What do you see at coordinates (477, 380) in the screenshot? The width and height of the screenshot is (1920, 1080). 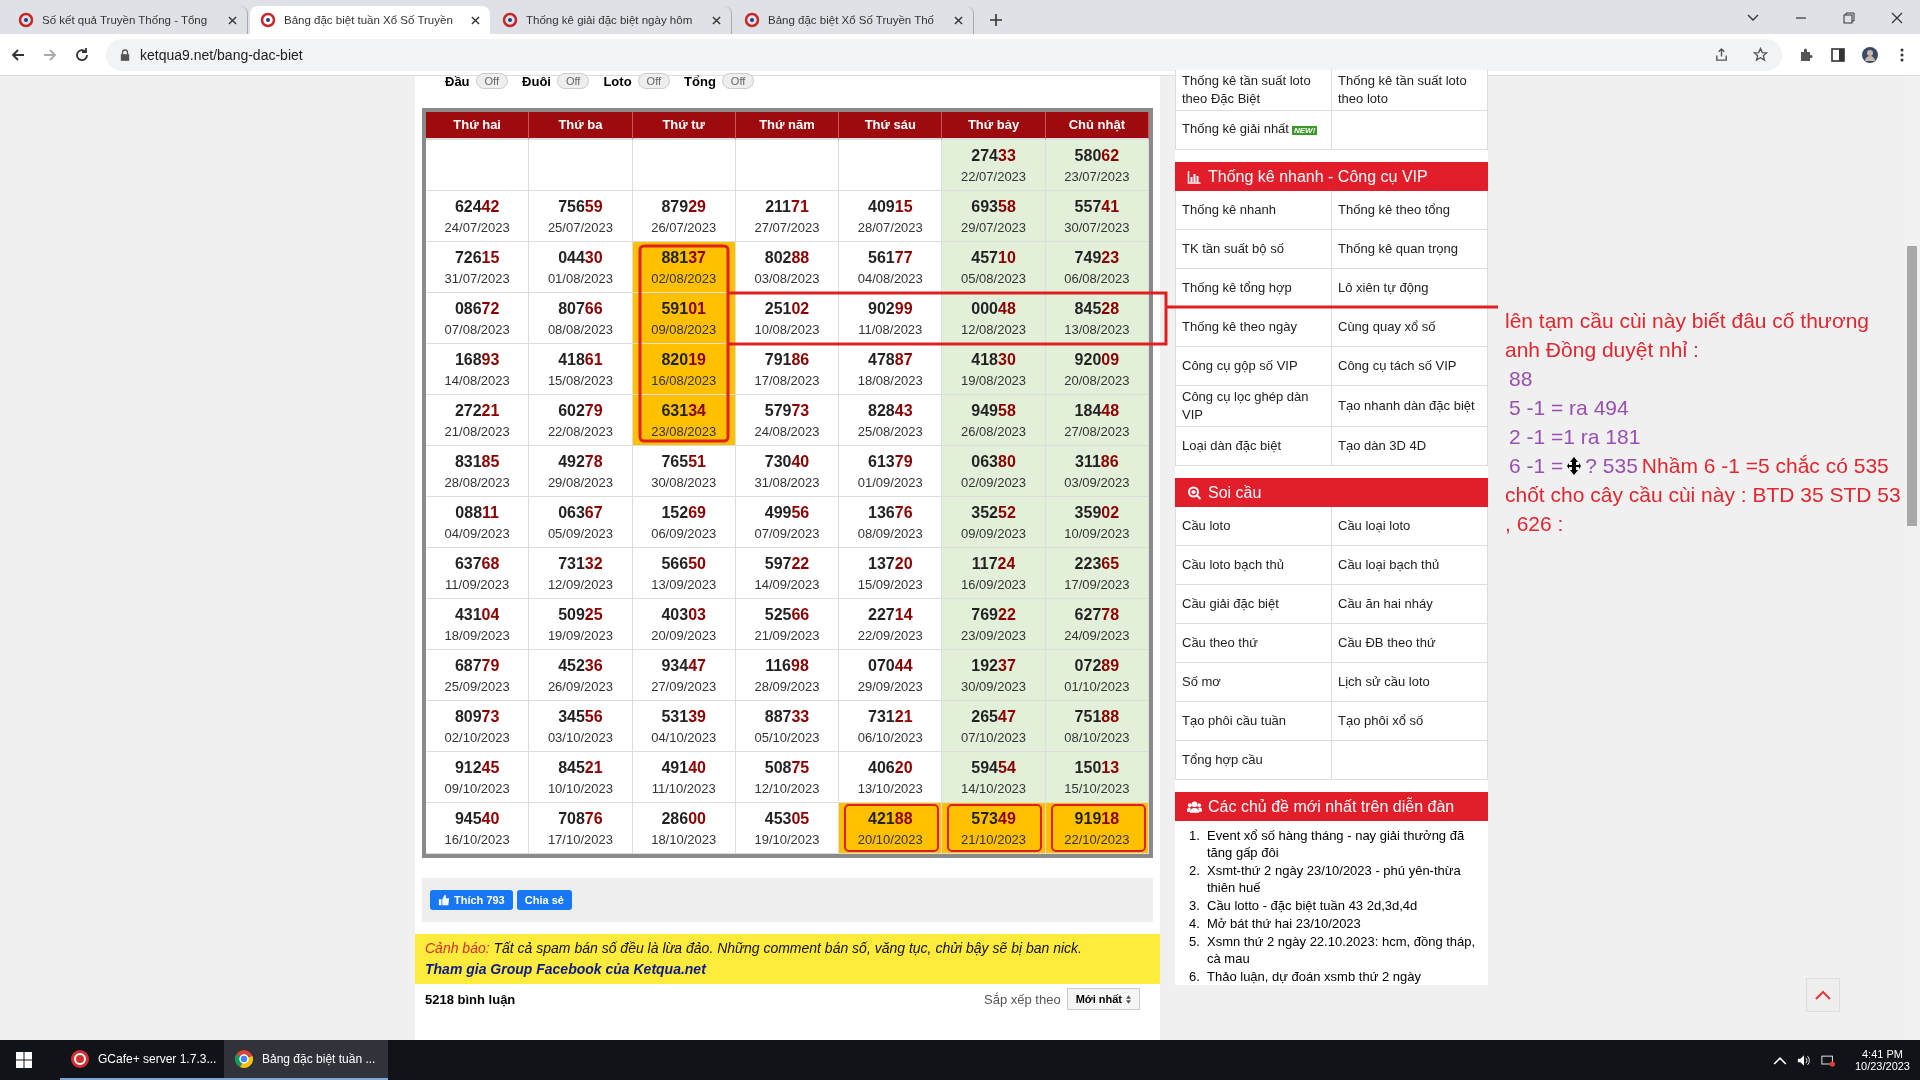 I see `draw-date: 14/08/2023` at bounding box center [477, 380].